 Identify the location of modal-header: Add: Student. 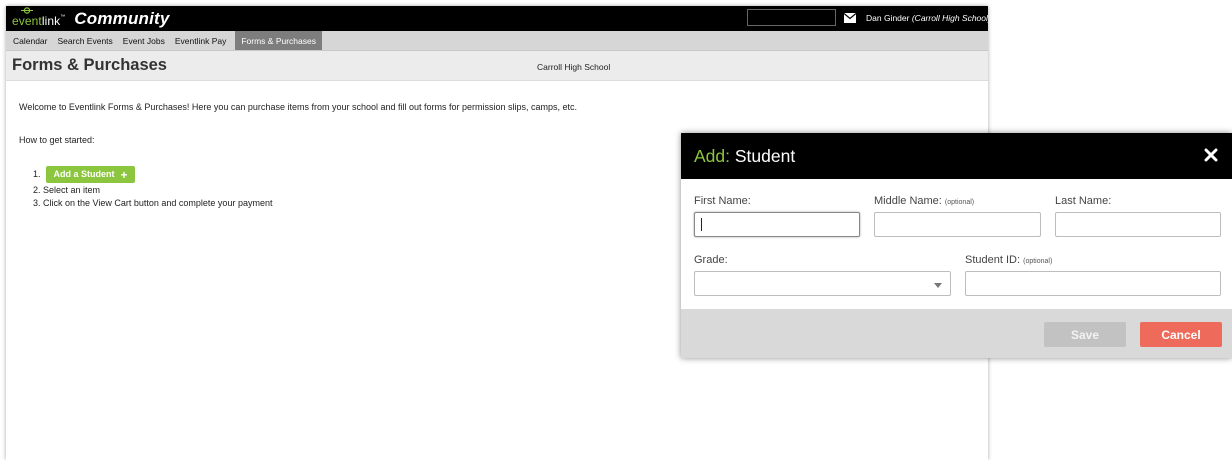
(956, 156).